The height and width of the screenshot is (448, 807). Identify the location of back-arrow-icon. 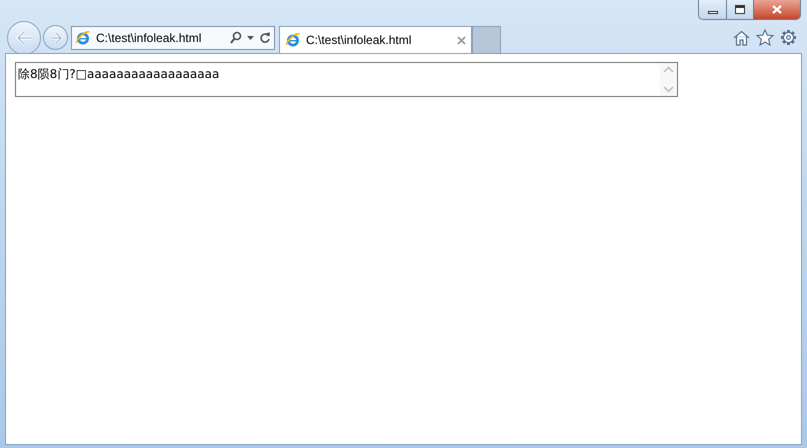
(24, 38).